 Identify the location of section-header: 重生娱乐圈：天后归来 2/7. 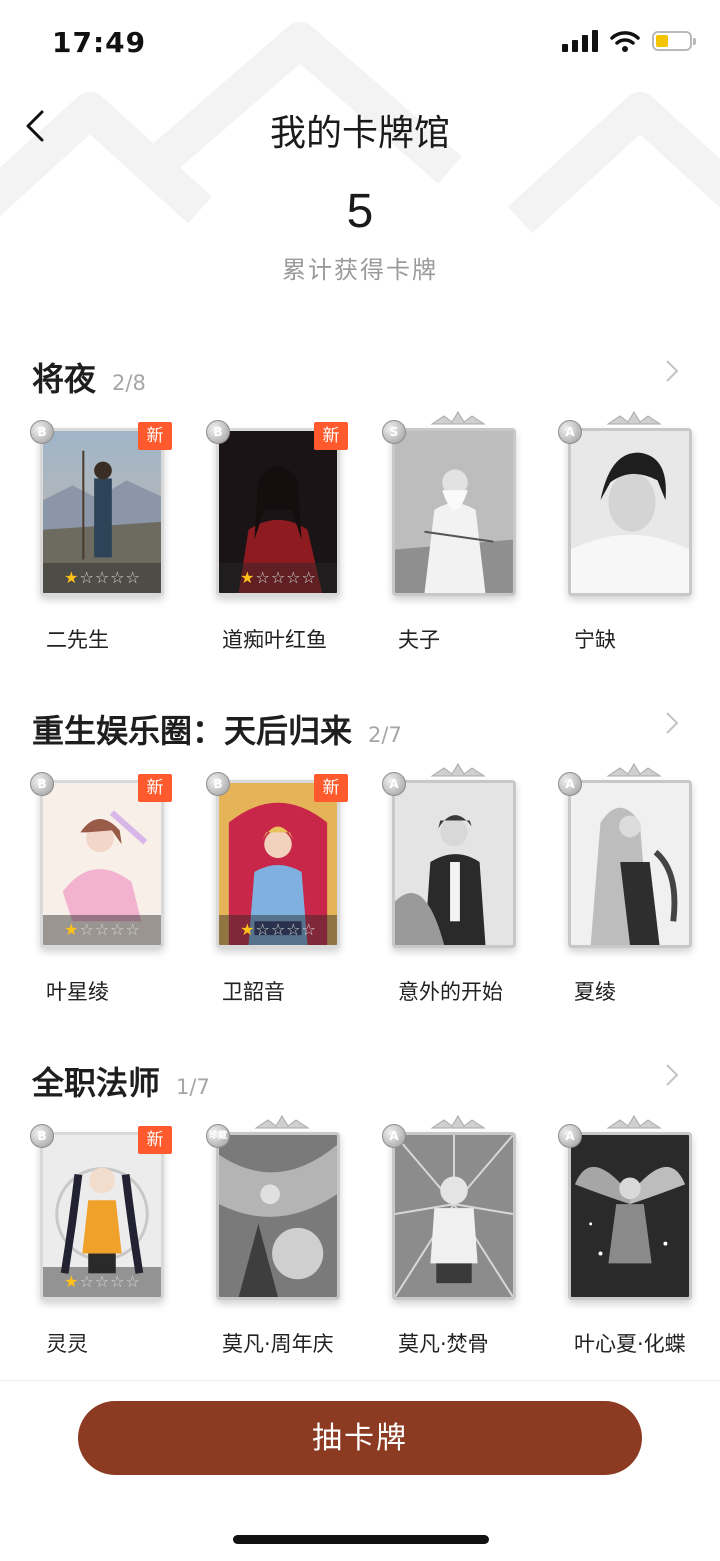
(217, 729).